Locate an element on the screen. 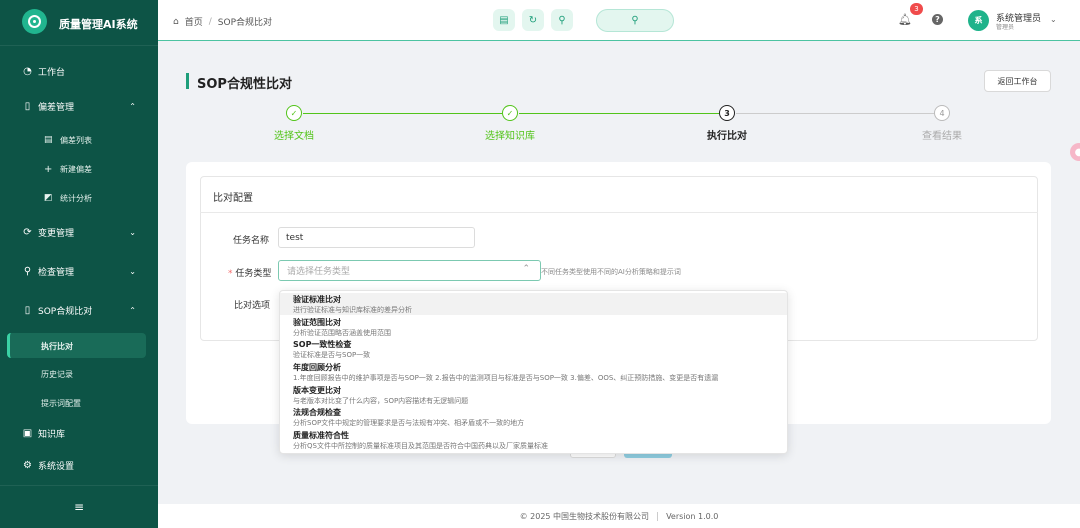 The height and width of the screenshot is (528, 1080). footer: © 2025 中国生物技术股份有限公司 Version 1.0.0 is located at coordinates (619, 516).